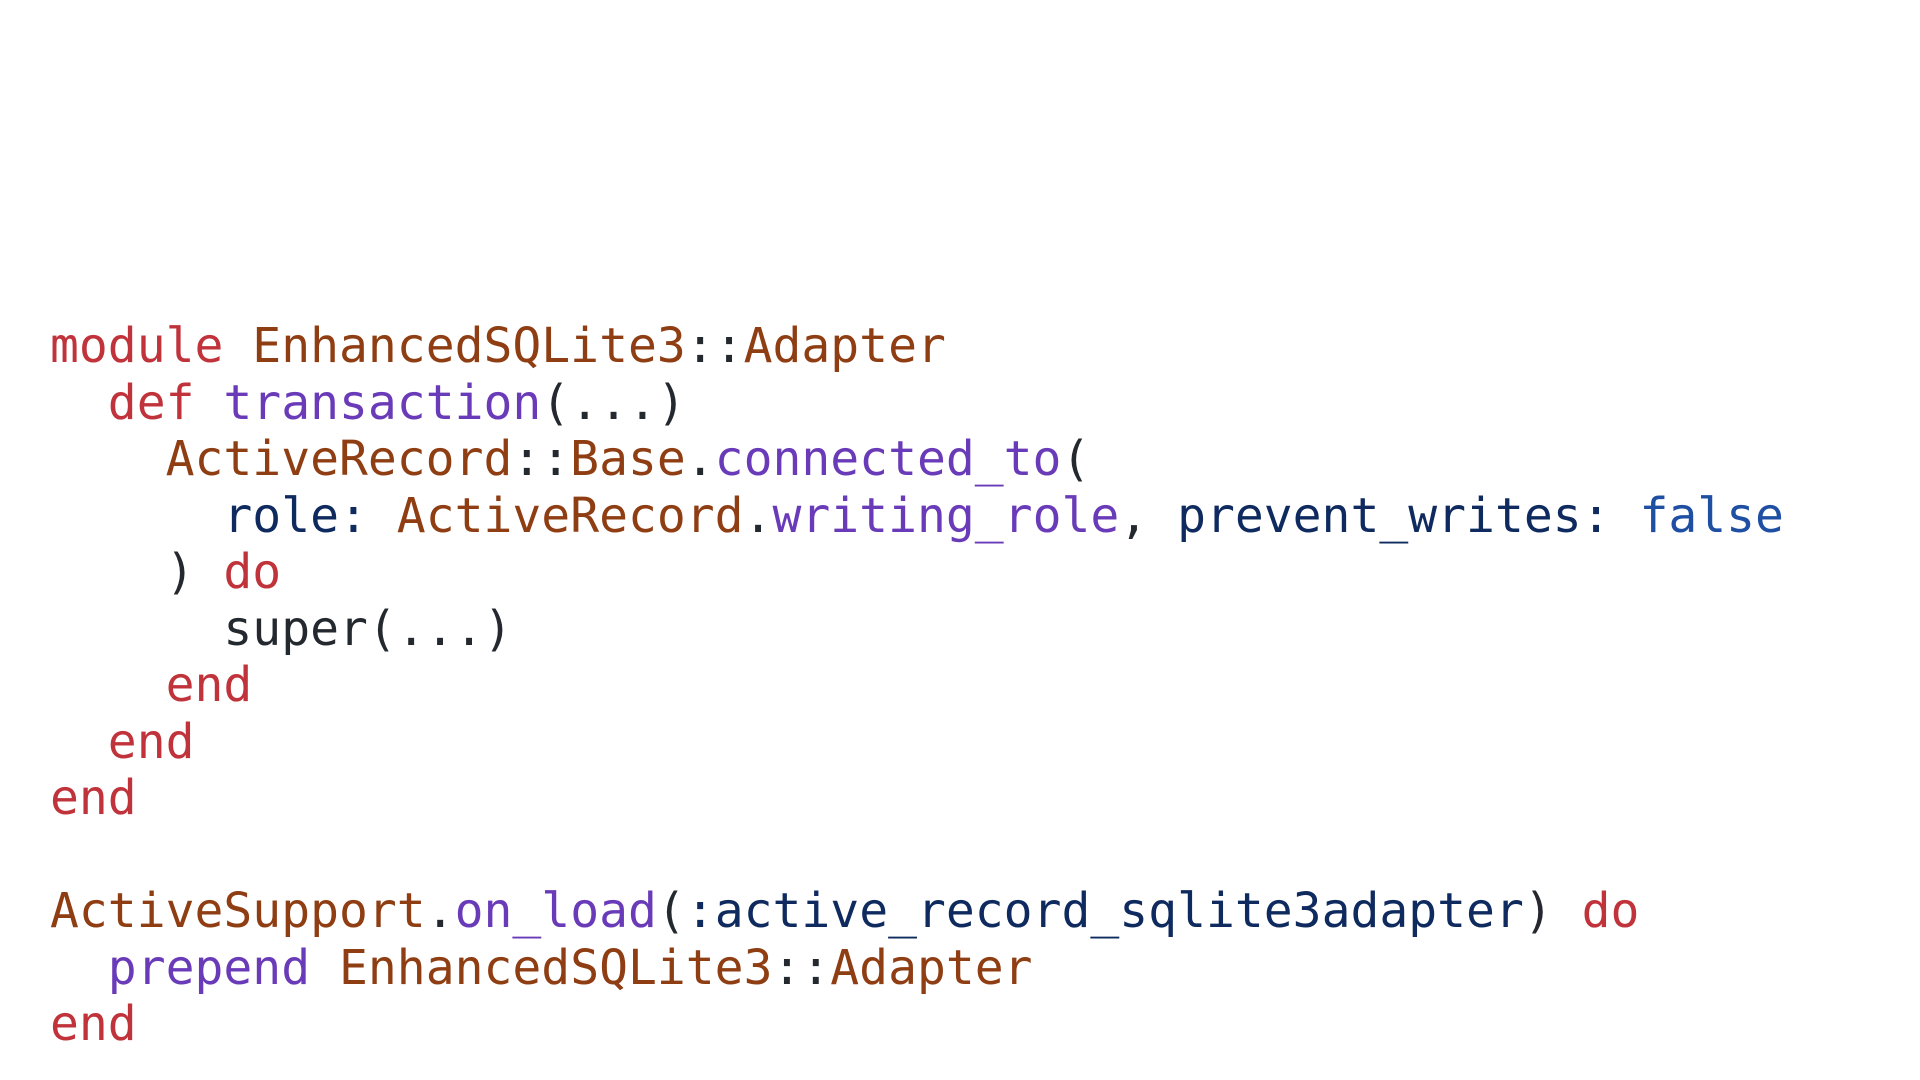 This screenshot has width=1920, height=1080. Describe the element at coordinates (917, 572) in the screenshot. I see `code-line: ) do` at that location.